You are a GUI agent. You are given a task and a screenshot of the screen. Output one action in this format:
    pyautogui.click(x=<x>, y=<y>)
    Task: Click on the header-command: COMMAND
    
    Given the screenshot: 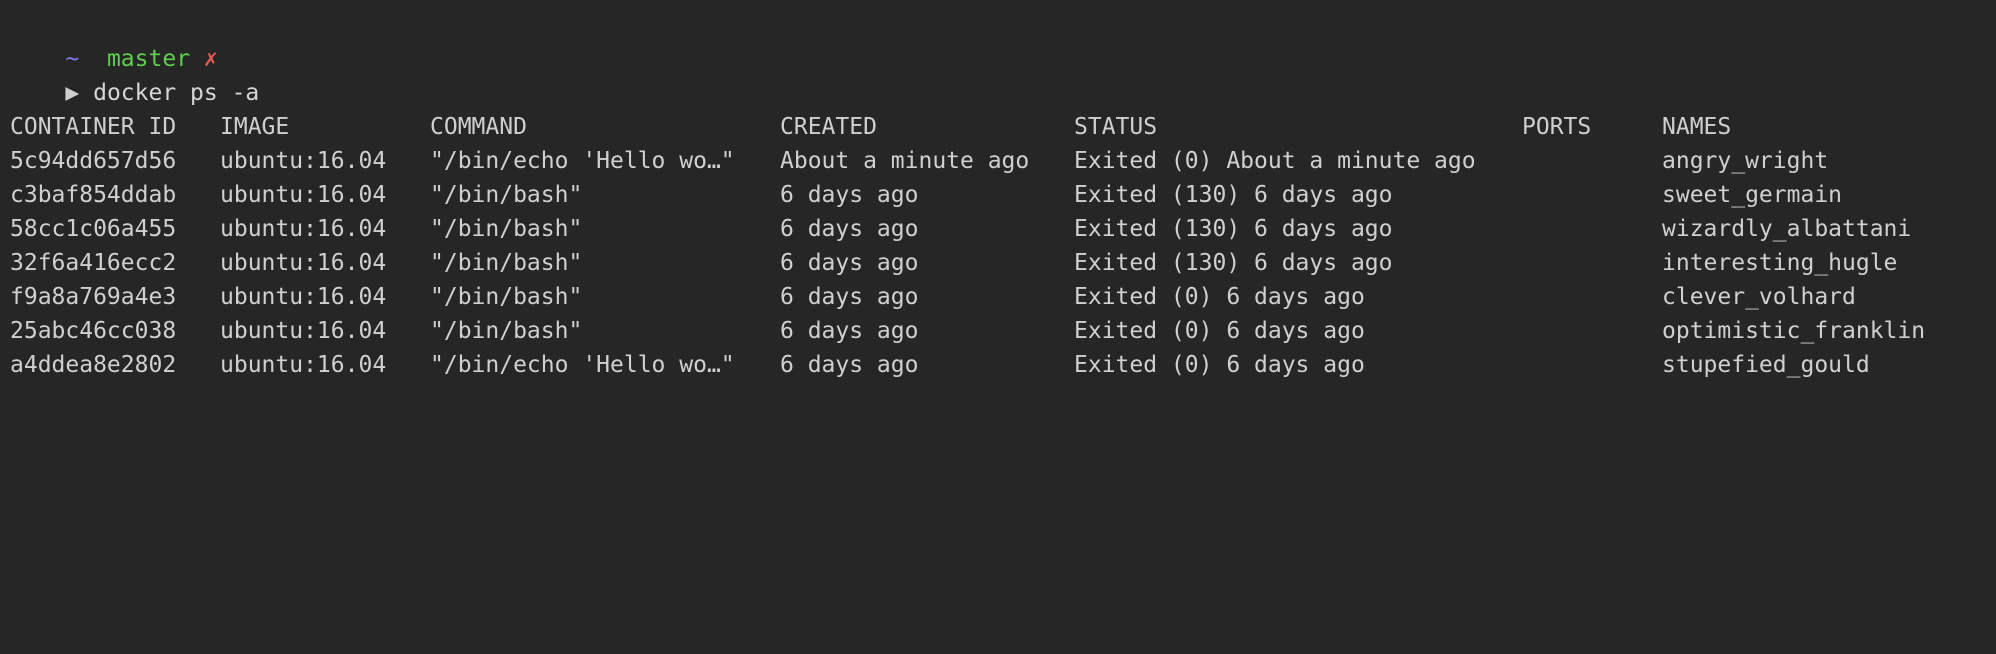 What is the action you would take?
    pyautogui.click(x=478, y=127)
    